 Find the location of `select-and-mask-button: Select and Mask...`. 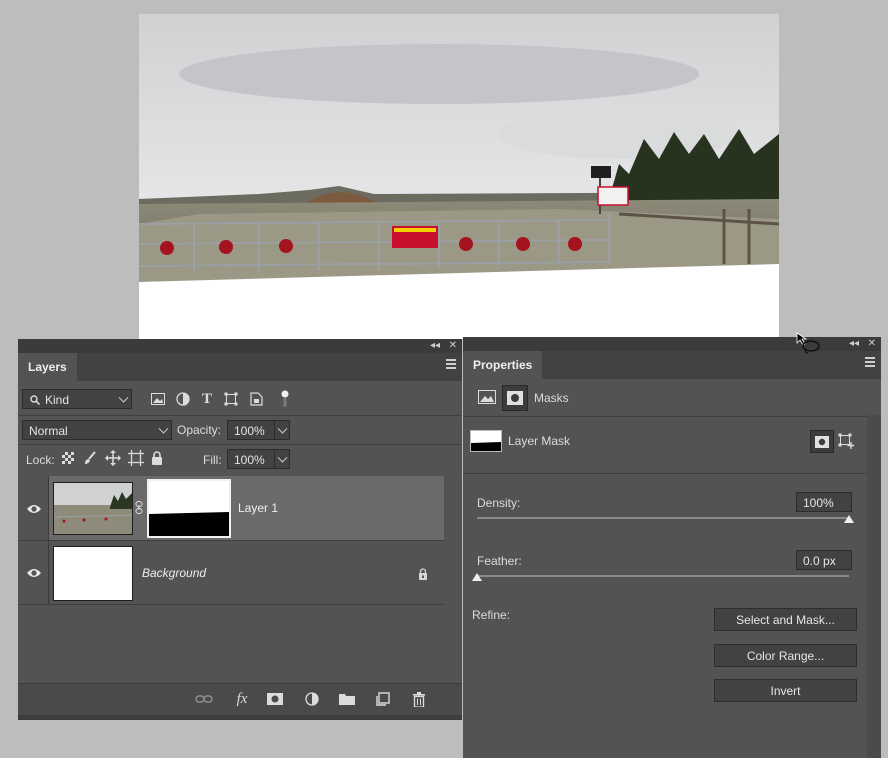

select-and-mask-button: Select and Mask... is located at coordinates (785, 619).